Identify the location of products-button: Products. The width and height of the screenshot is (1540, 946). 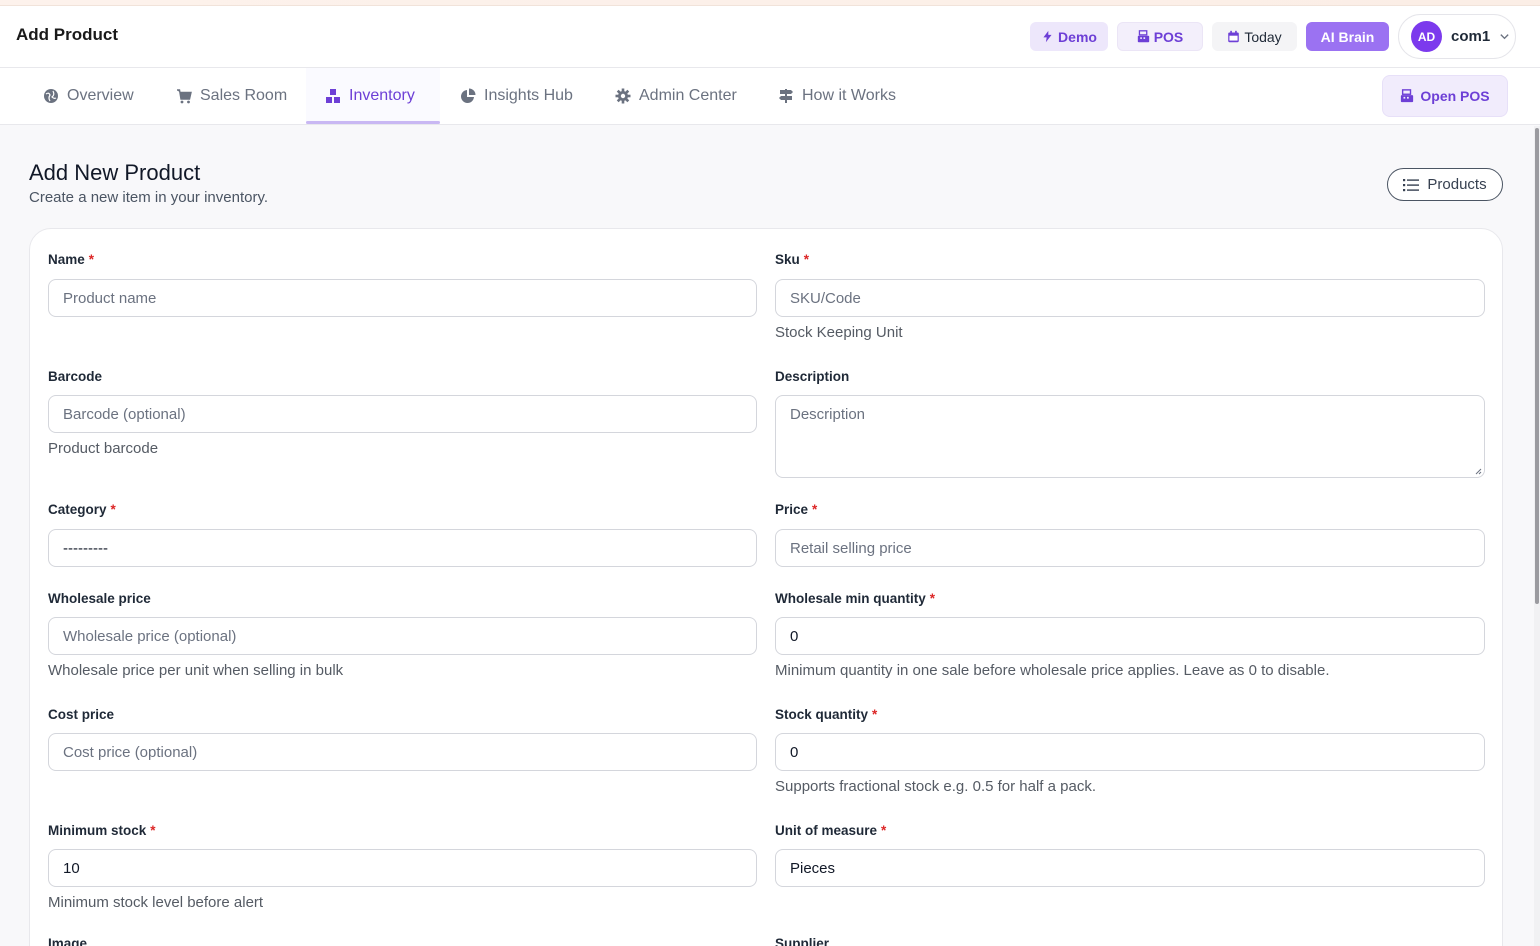
(1445, 184).